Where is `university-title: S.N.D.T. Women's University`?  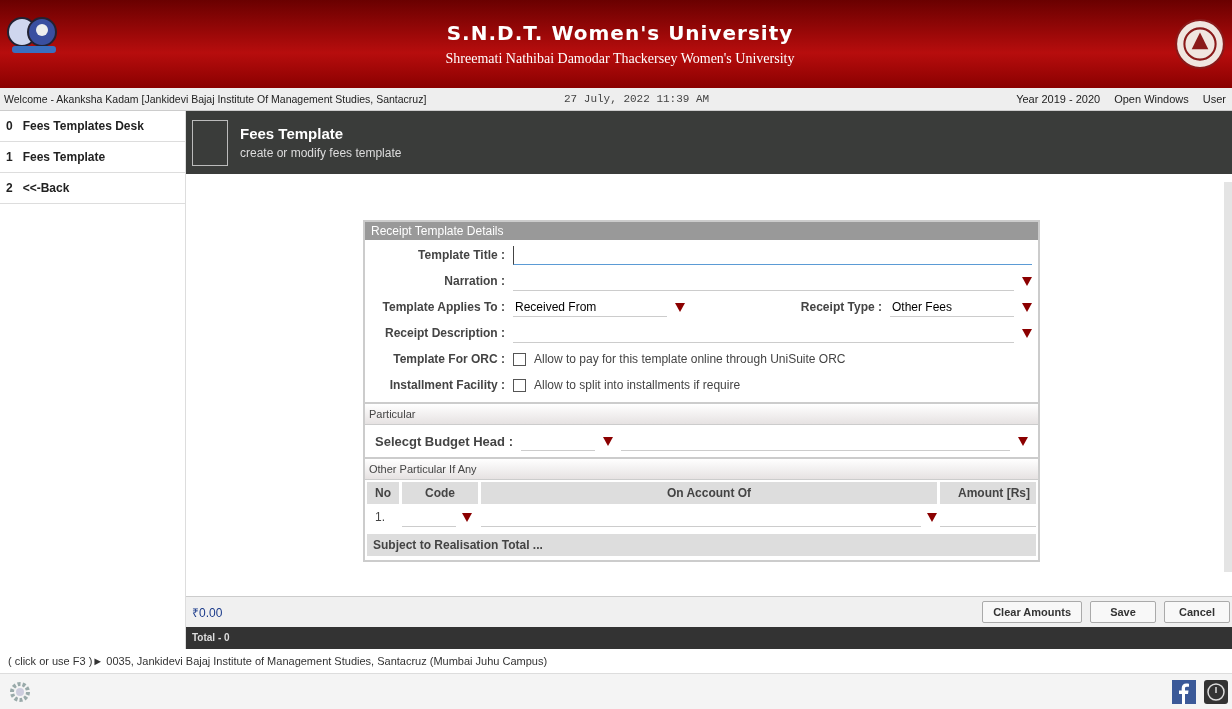
university-title: S.N.D.T. Women's University is located at coordinates (620, 33).